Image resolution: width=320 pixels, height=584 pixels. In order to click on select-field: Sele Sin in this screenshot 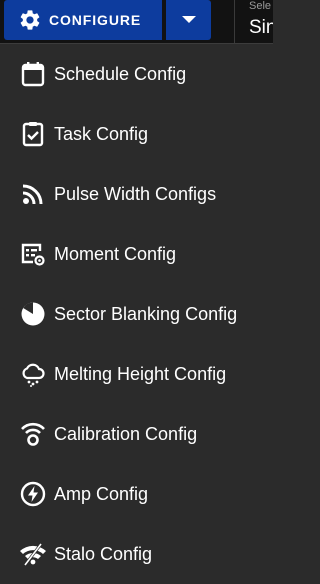, I will do `click(254, 21)`.